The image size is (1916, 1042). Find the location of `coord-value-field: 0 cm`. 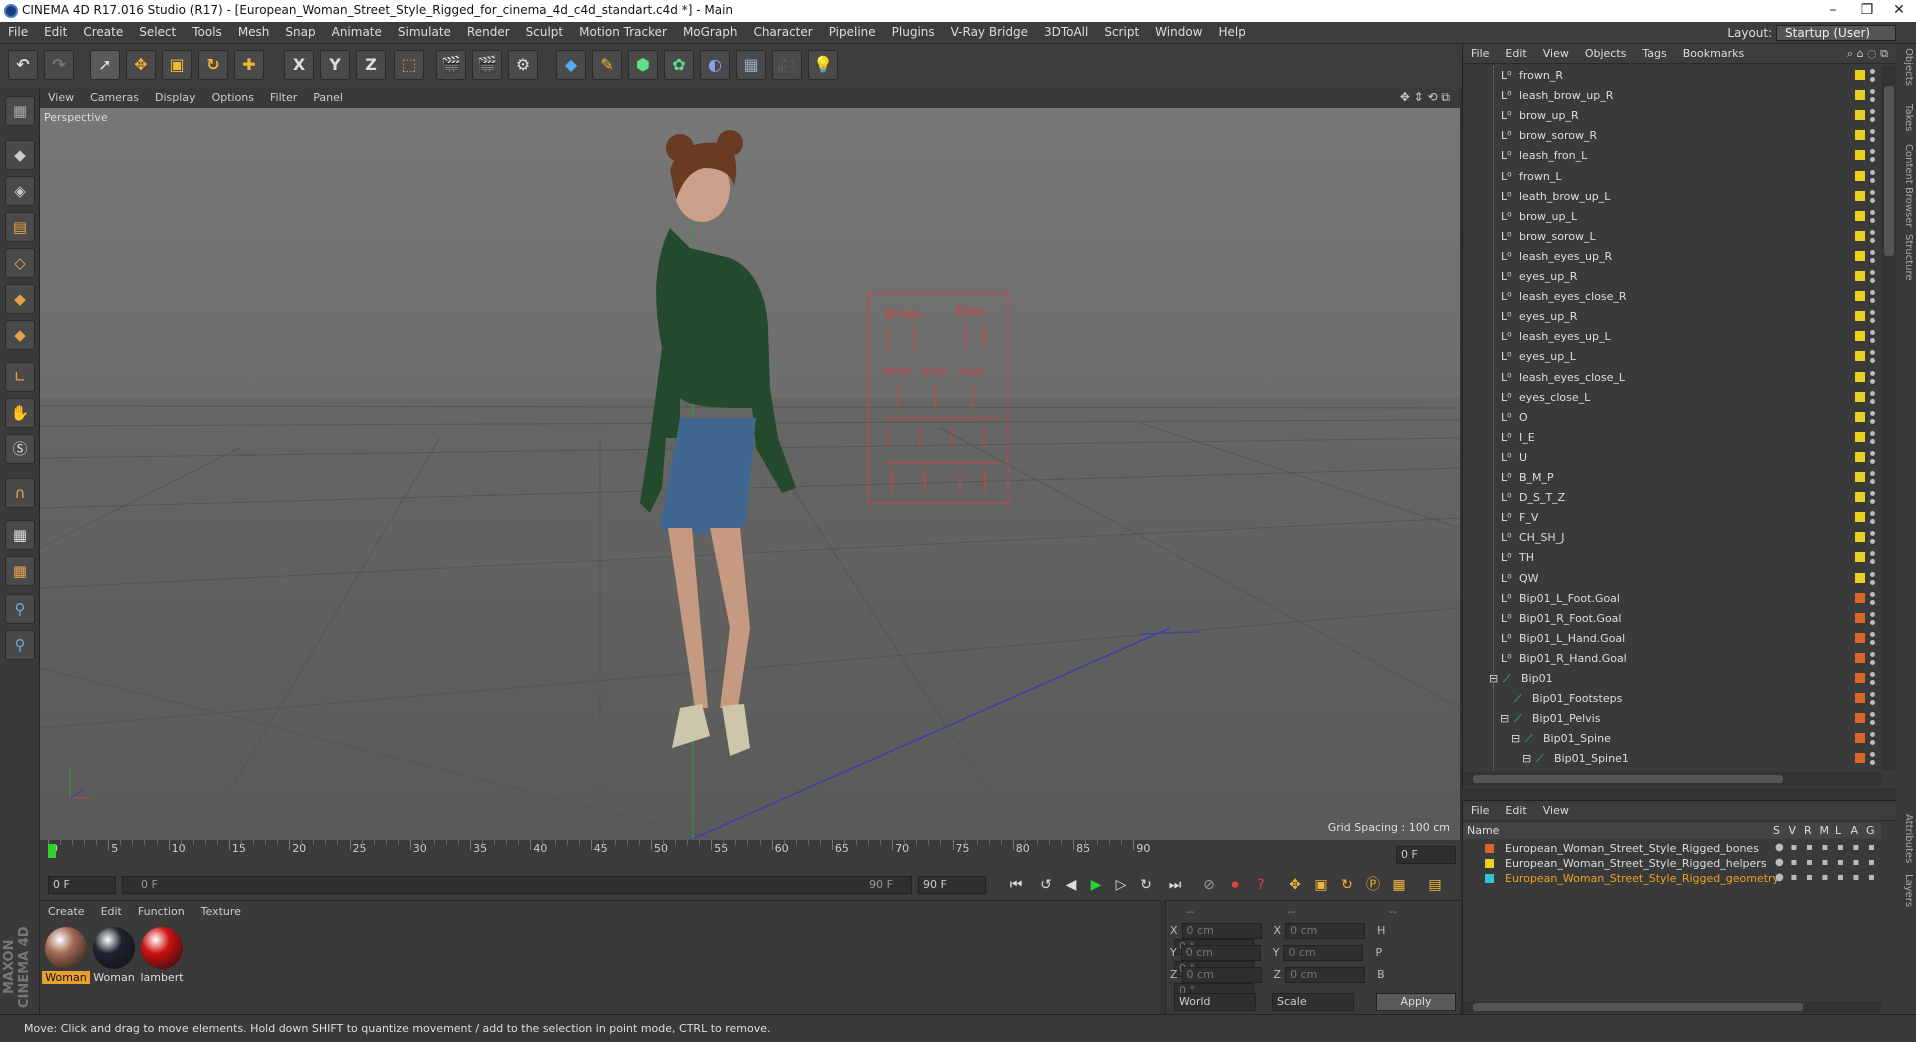

coord-value-field: 0 cm is located at coordinates (1221, 931).